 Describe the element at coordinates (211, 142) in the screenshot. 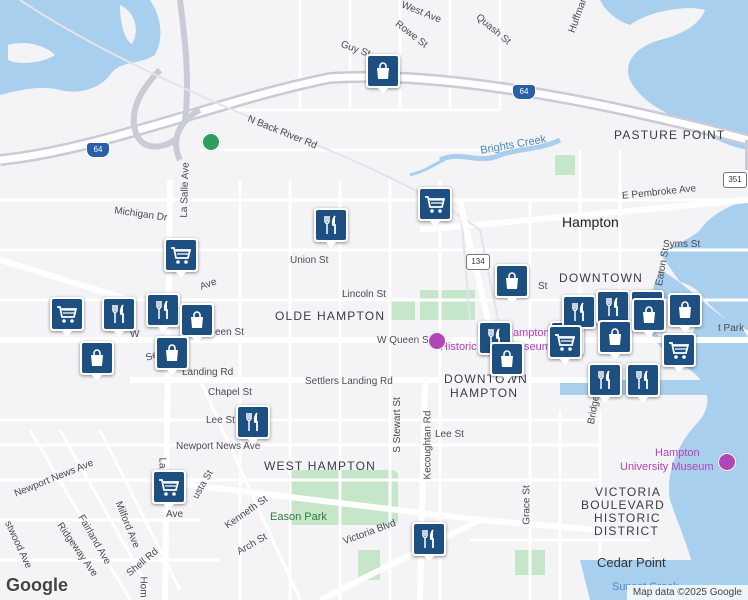

I see `park-poi-icon` at that location.